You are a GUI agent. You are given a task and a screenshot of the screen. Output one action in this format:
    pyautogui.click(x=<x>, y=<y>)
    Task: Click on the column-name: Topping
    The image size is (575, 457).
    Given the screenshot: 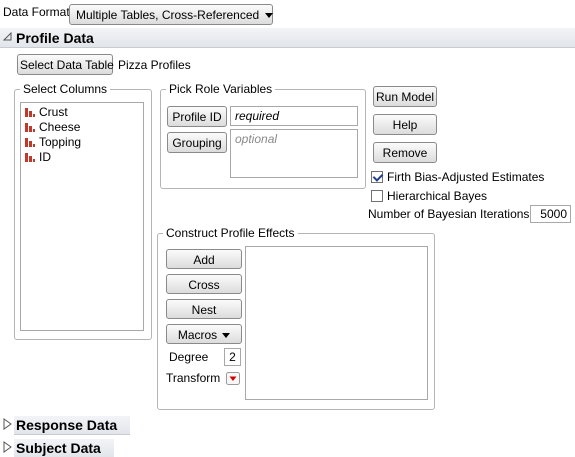 What is the action you would take?
    pyautogui.click(x=60, y=142)
    